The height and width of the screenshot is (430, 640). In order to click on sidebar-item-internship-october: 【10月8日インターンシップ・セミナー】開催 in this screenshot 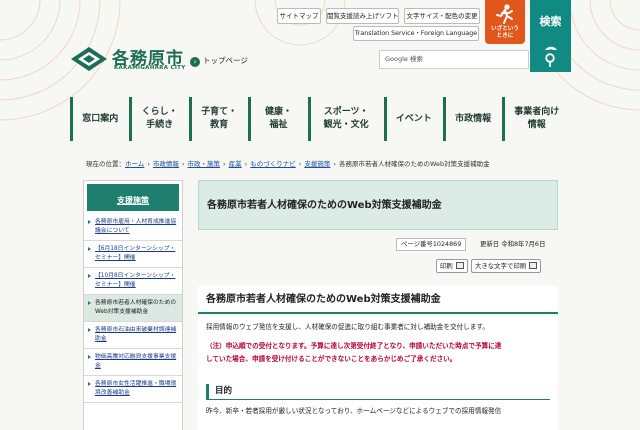, I will do `click(133, 281)`.